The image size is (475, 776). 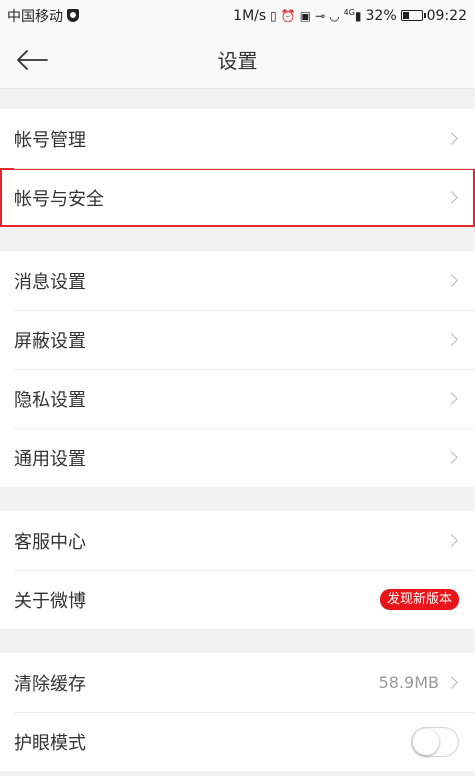 What do you see at coordinates (237, 197) in the screenshot?
I see `account-security-item: 帐号与安全` at bounding box center [237, 197].